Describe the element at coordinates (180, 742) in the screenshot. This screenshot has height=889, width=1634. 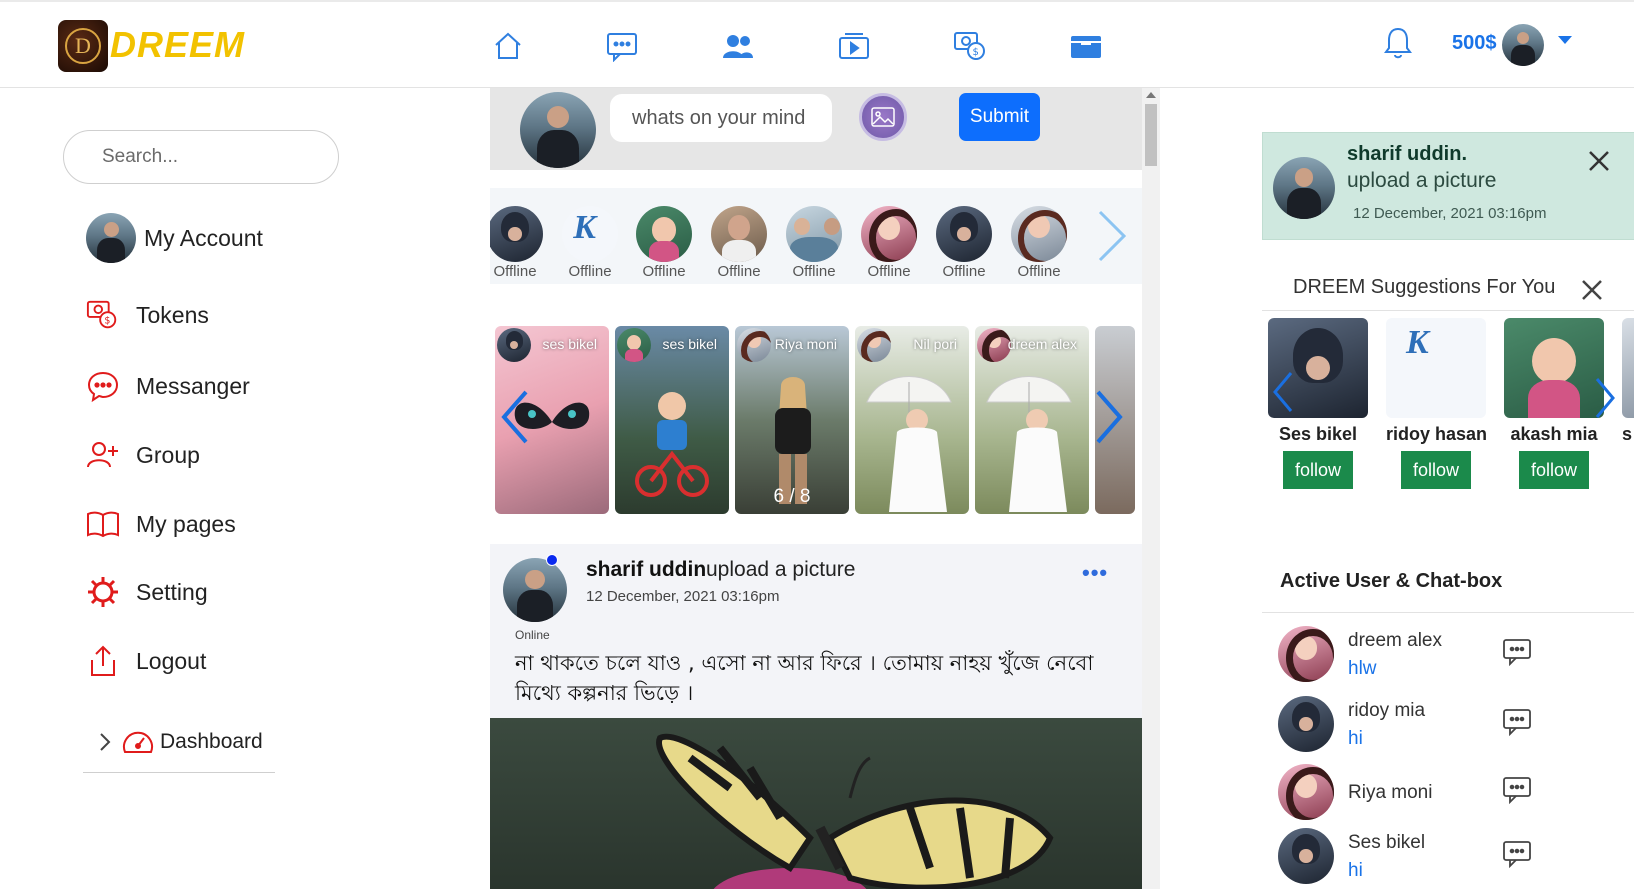
I see `dashboard-link: Dashboard` at that location.